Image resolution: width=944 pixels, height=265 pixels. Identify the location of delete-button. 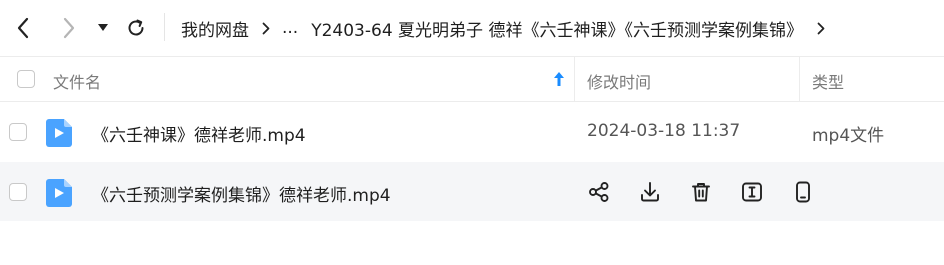
(701, 192).